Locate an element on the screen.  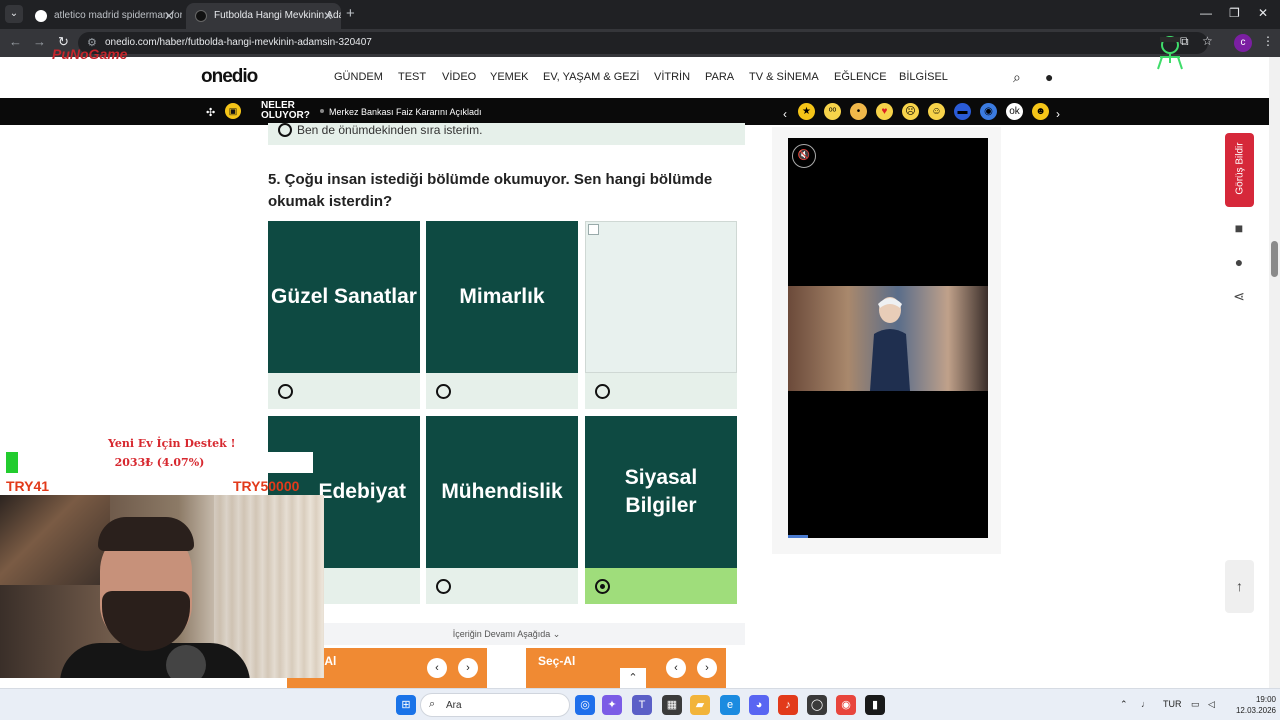
nav-vitrin: VİTRİN is located at coordinates (672, 77).